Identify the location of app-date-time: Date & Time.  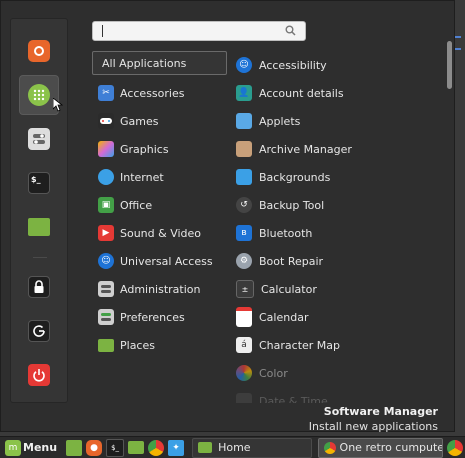
(334, 395).